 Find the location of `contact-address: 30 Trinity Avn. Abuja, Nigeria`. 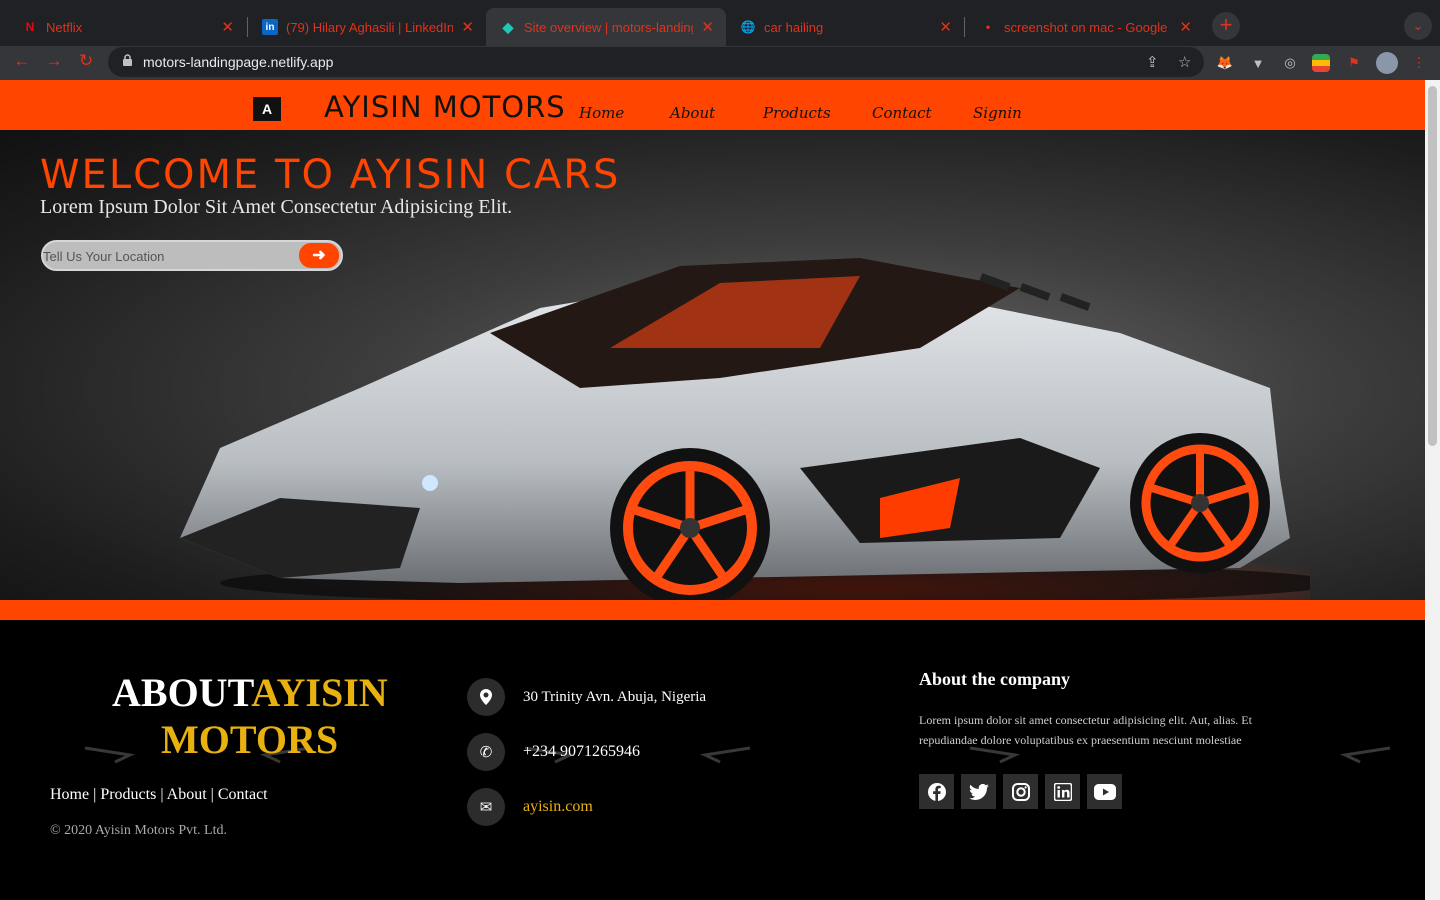

contact-address: 30 Trinity Avn. Abuja, Nigeria is located at coordinates (586, 697).